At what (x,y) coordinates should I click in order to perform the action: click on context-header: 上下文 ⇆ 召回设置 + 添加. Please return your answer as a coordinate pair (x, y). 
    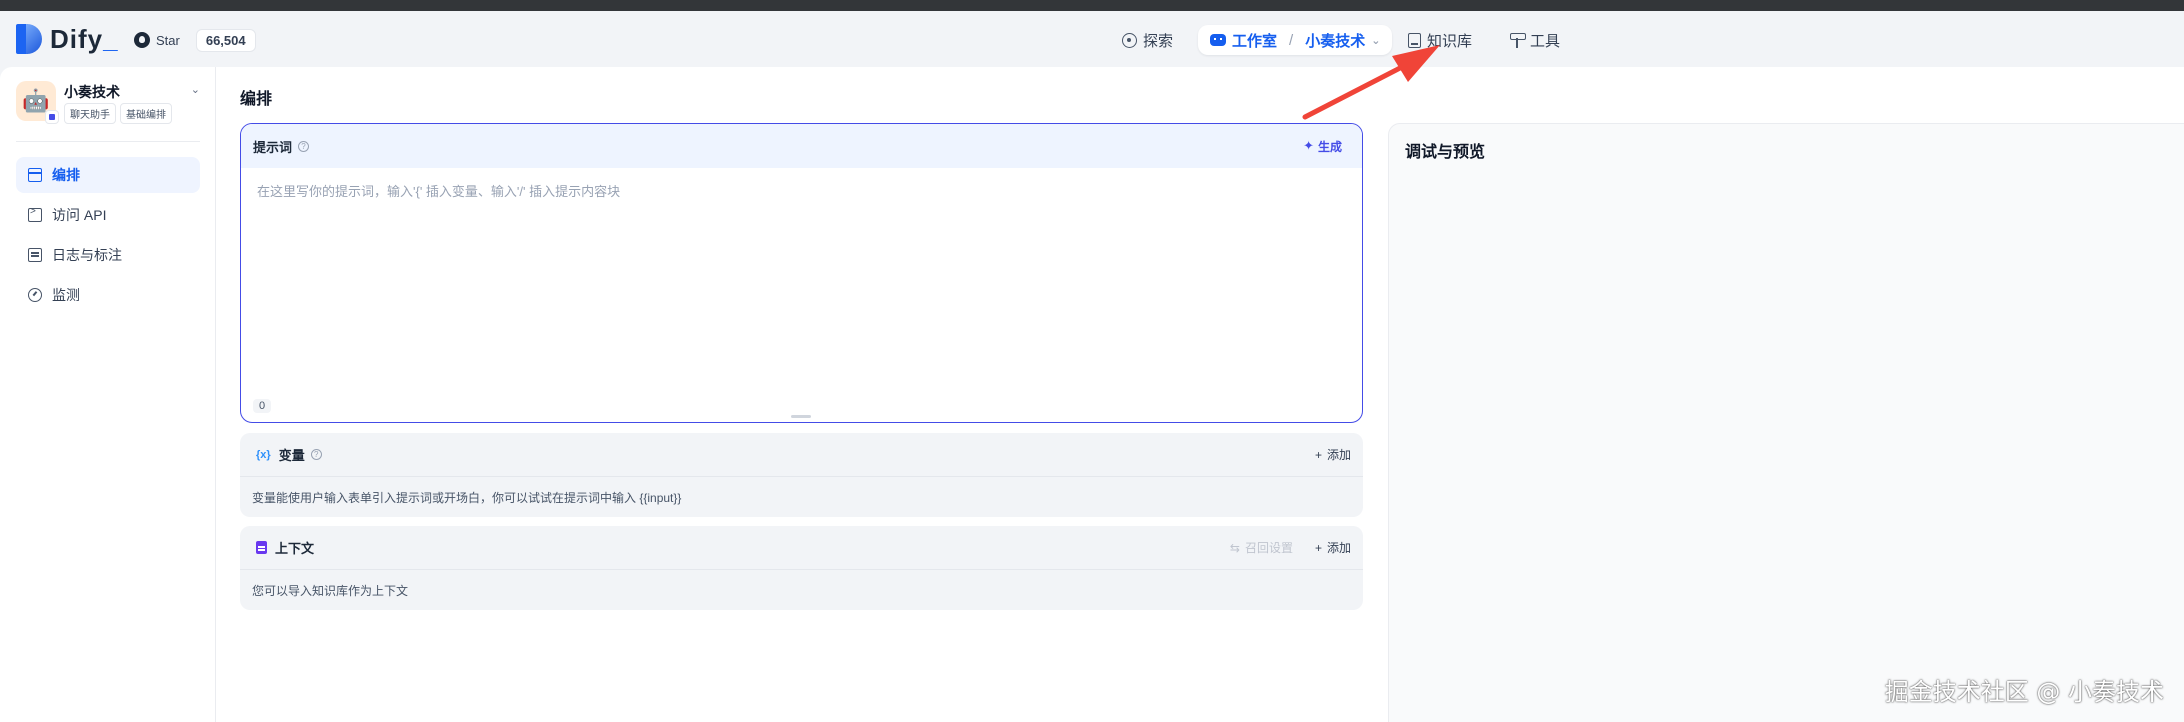
    Looking at the image, I should click on (801, 548).